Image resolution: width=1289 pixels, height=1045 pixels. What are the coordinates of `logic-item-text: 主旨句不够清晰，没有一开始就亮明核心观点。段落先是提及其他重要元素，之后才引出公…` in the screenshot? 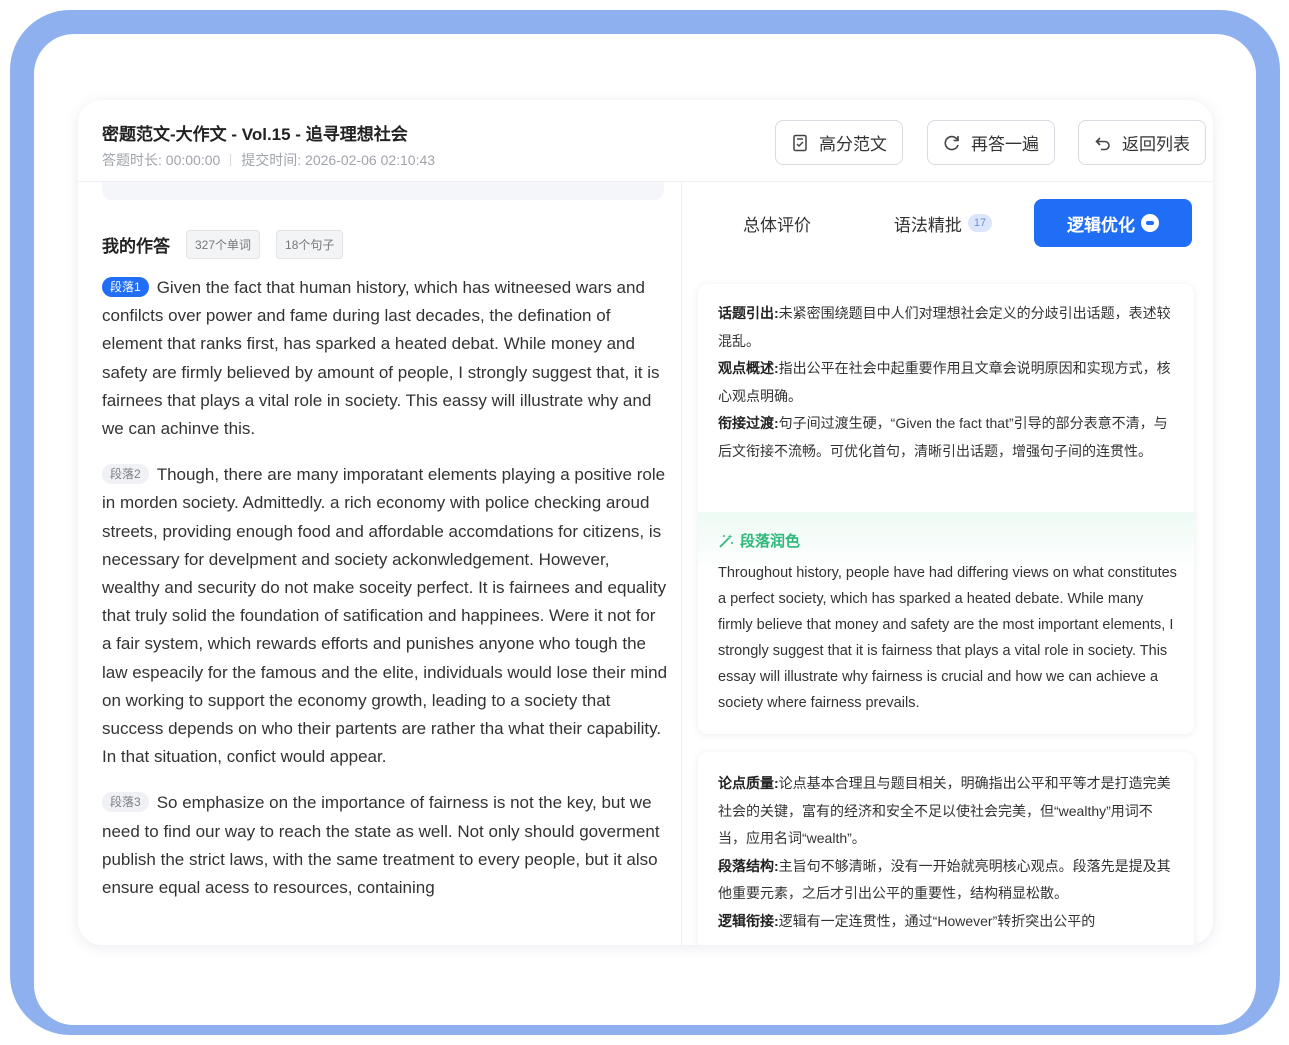 It's located at (944, 879).